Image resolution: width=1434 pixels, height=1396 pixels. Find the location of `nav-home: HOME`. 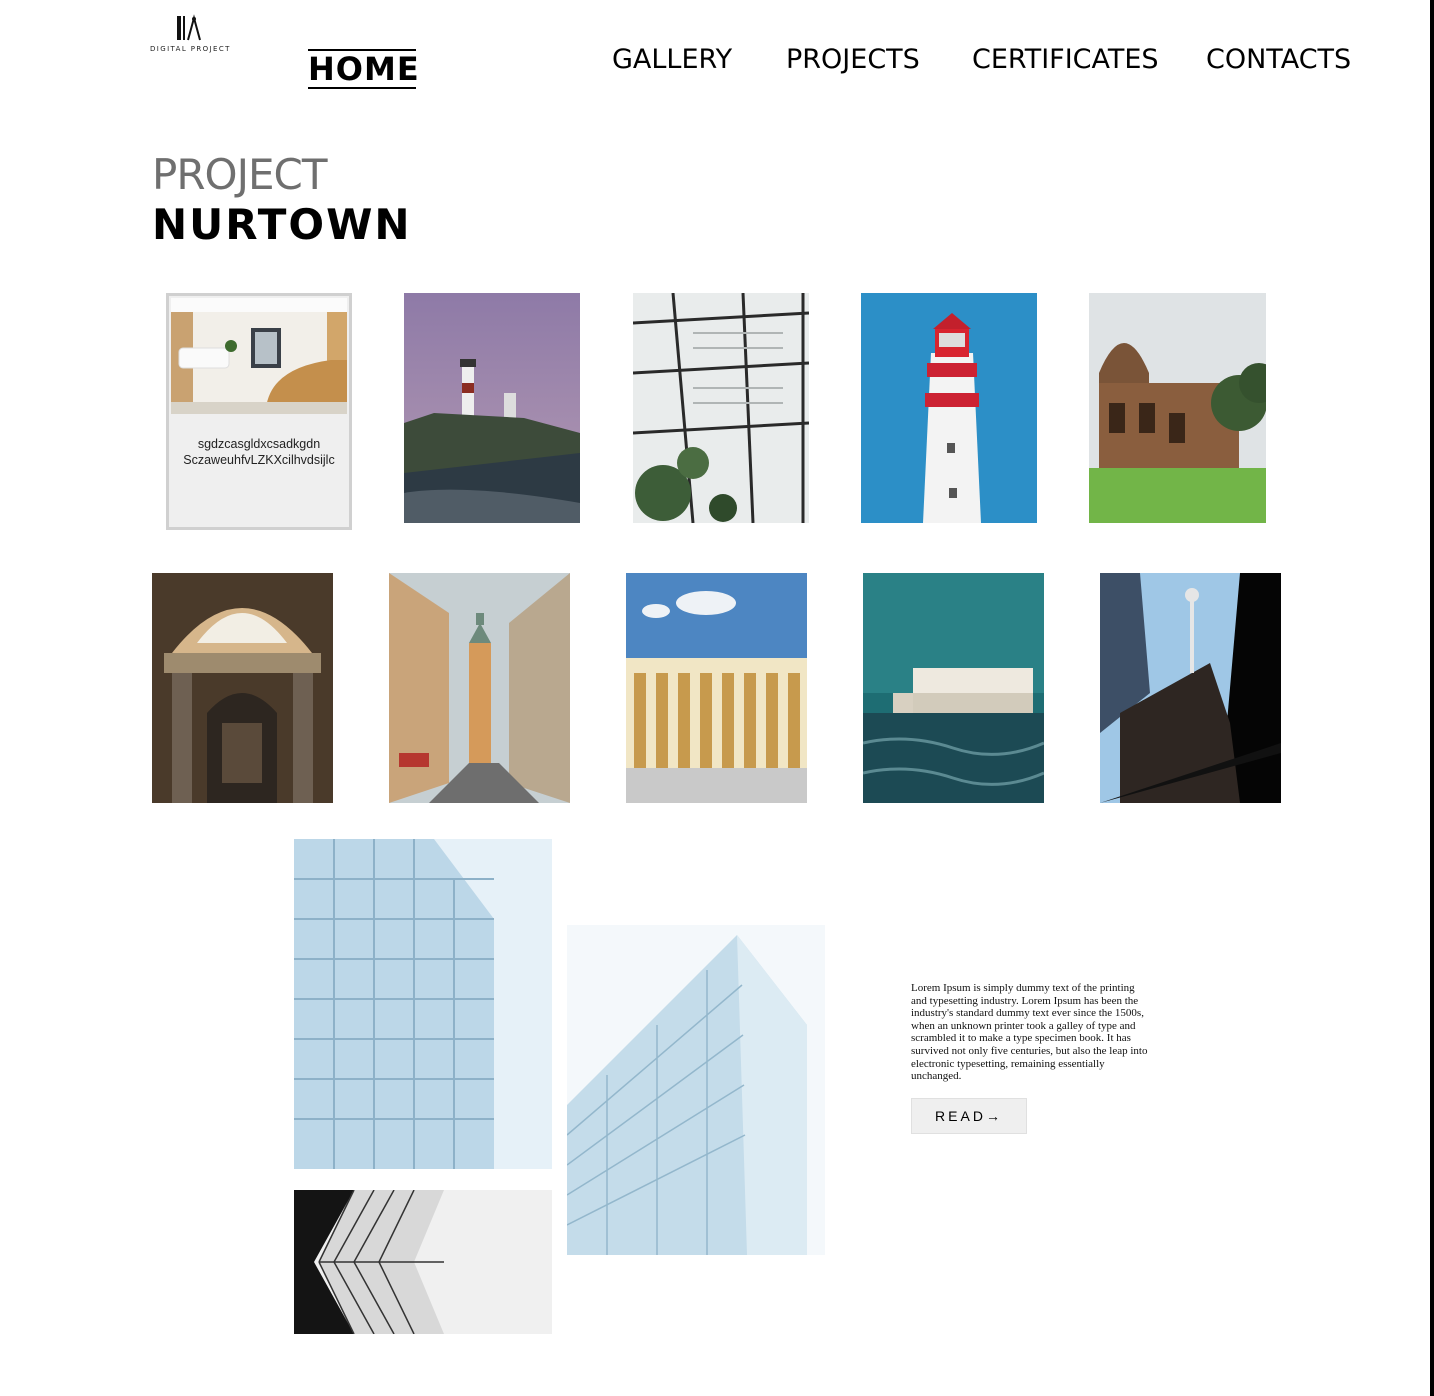

nav-home: HOME is located at coordinates (363, 69).